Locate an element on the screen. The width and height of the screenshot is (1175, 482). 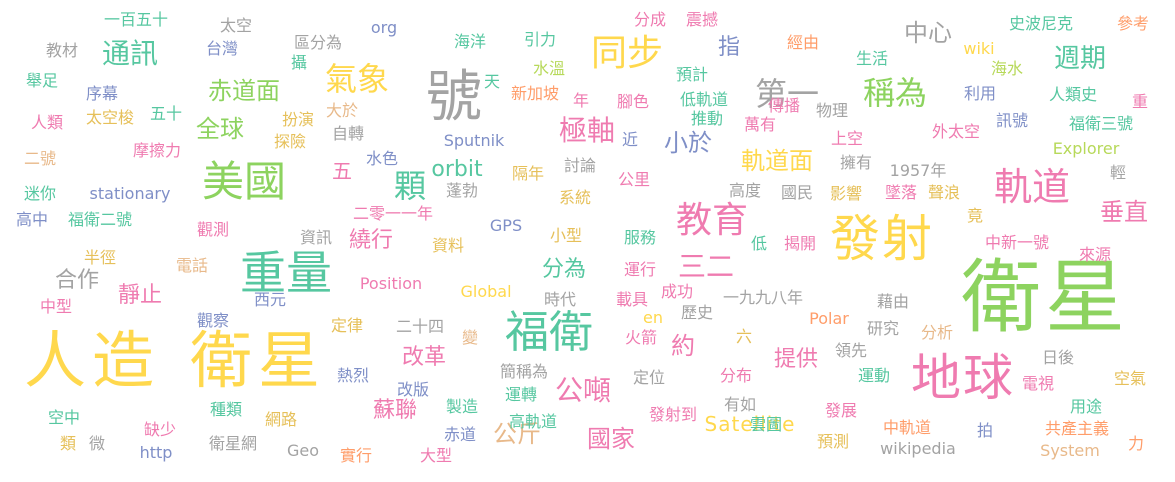
word-cloud-term: 小型 is located at coordinates (566, 235).